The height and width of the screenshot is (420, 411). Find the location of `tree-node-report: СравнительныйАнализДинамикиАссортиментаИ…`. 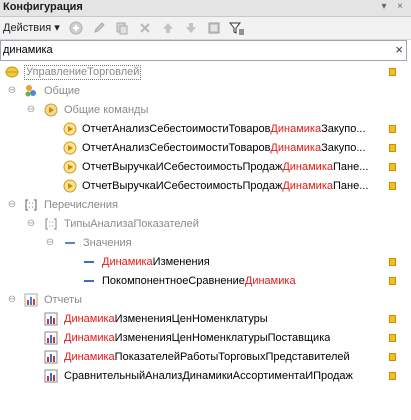

tree-node-report: СравнительныйАнализДинамикиАссортиментаИ… is located at coordinates (205, 376).